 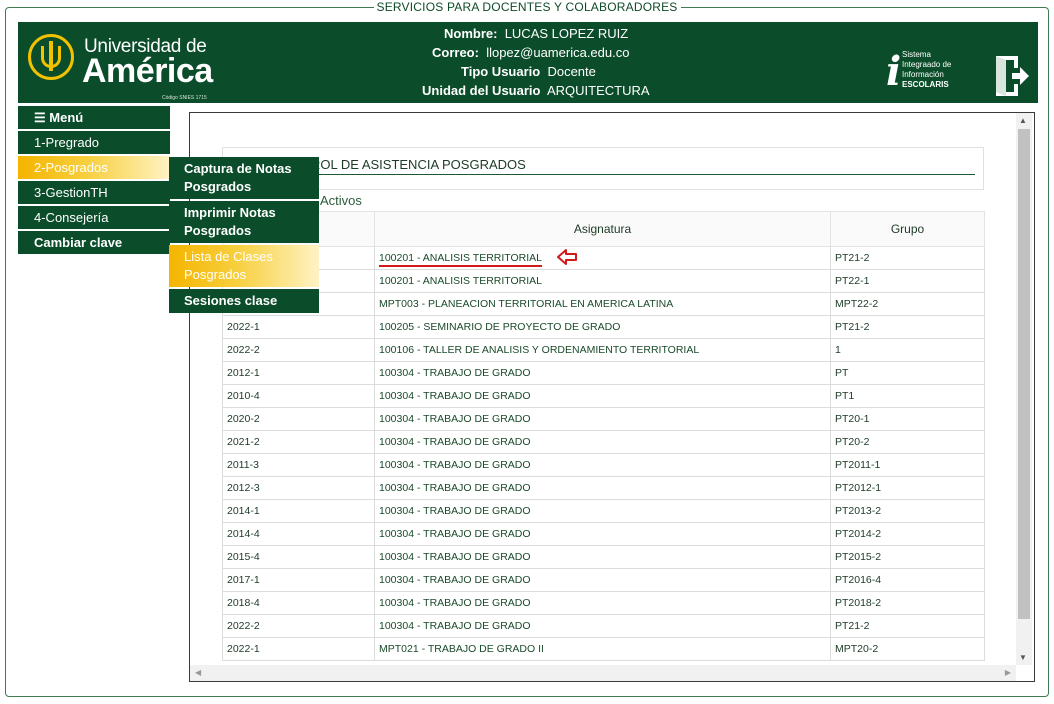 I want to click on cell-asignatura-link: MPT021 - TRABAJO DE GRADO II, so click(x=602, y=649).